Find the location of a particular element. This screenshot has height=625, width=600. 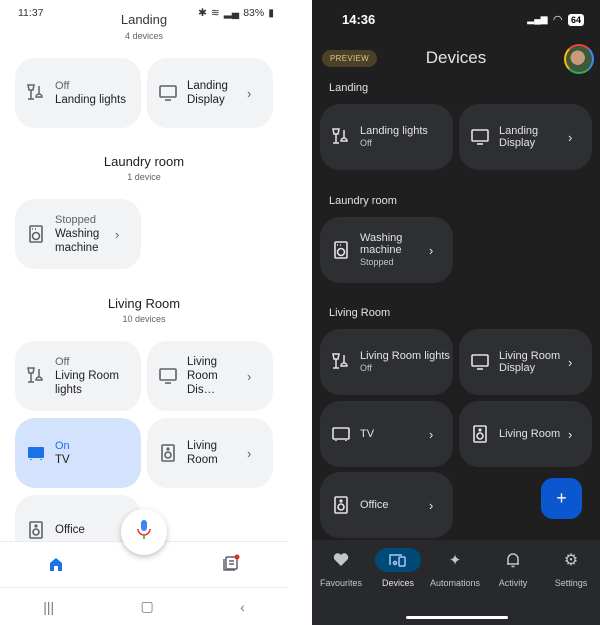

system-nav-bar: ||| ▢ ‹ is located at coordinates (144, 606).